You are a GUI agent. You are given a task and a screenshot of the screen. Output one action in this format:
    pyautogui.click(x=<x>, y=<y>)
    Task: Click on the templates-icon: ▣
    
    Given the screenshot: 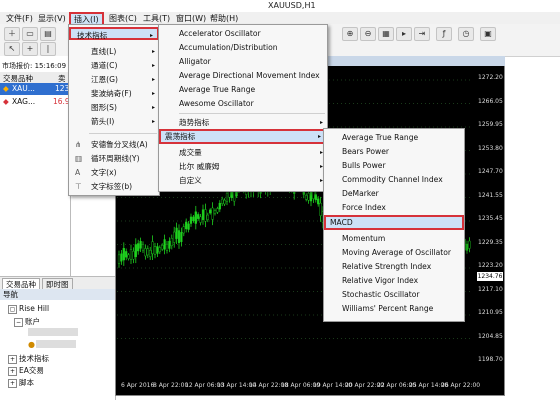 What is the action you would take?
    pyautogui.click(x=488, y=34)
    